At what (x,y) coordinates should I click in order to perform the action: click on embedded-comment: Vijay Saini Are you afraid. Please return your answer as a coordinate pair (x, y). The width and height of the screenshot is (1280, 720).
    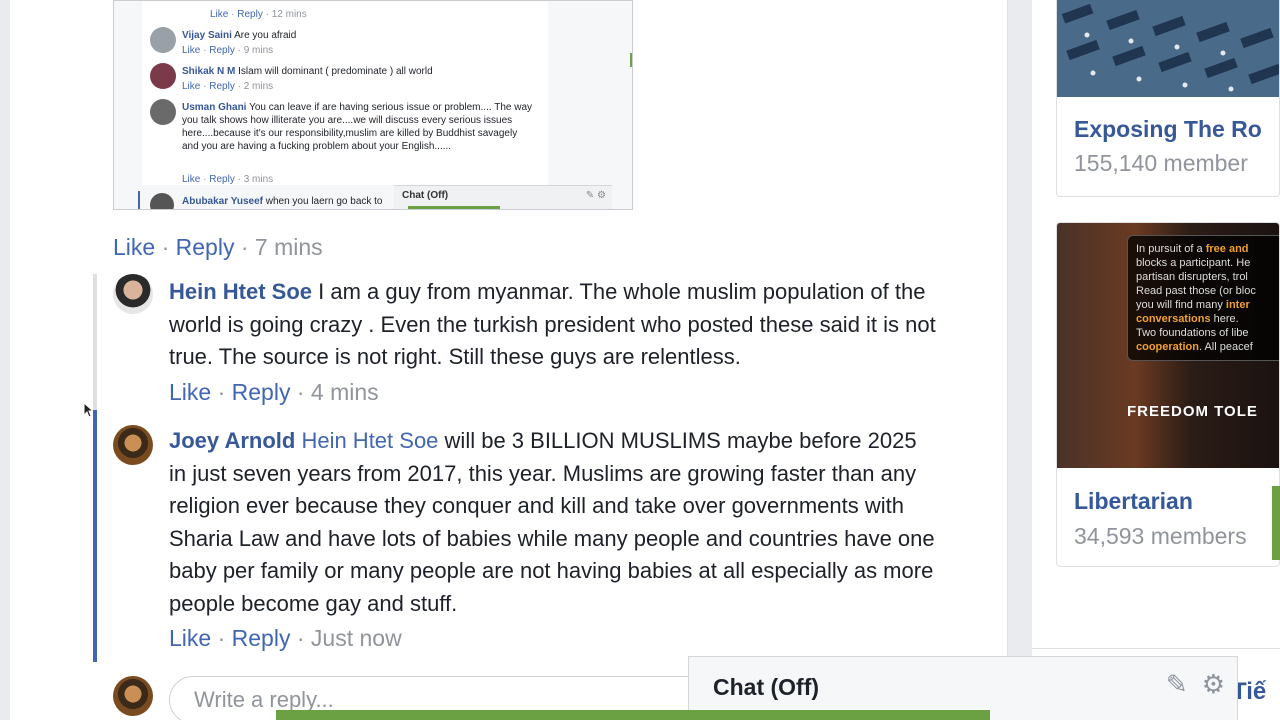
    Looking at the image, I should click on (239, 35).